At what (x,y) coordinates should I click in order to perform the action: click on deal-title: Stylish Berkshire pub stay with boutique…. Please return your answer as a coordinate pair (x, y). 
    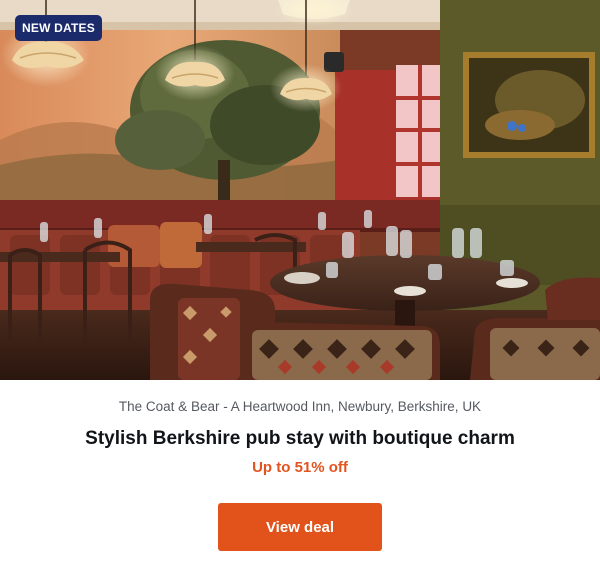
    Looking at the image, I should click on (300, 439).